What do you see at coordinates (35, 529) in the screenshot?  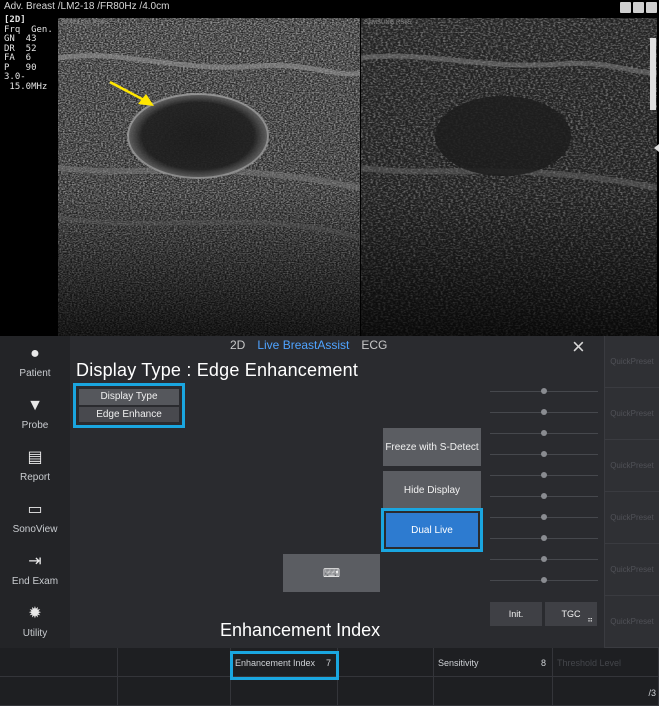 I see `sidebar-item-label: SonoView` at bounding box center [35, 529].